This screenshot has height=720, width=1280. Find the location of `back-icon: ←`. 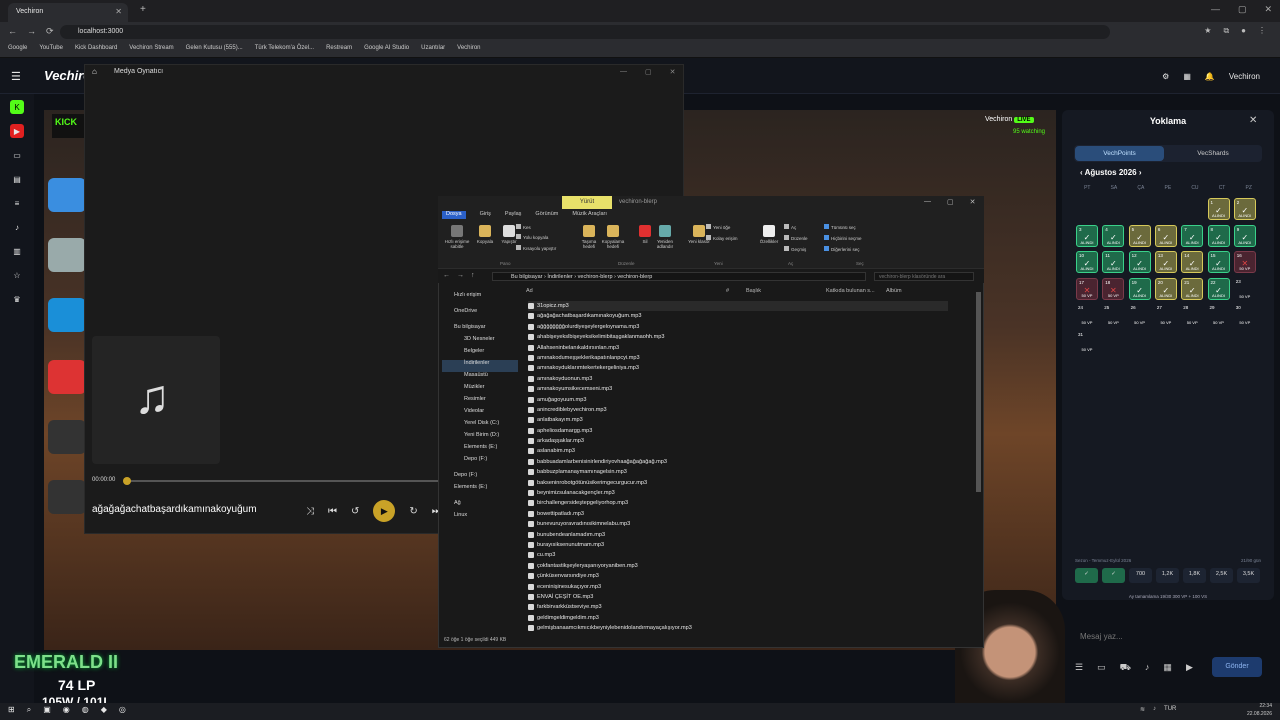

back-icon: ← is located at coordinates (12, 31).